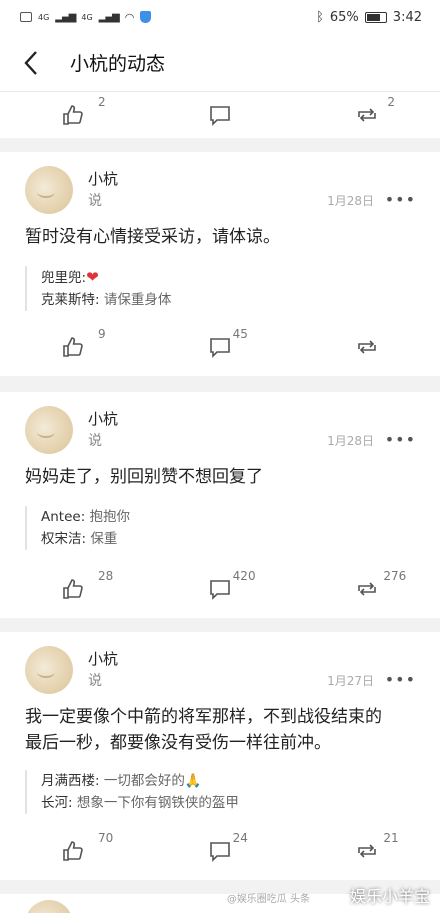  Describe the element at coordinates (220, 63) in the screenshot. I see `nav-bar: 小杭的动态` at that location.